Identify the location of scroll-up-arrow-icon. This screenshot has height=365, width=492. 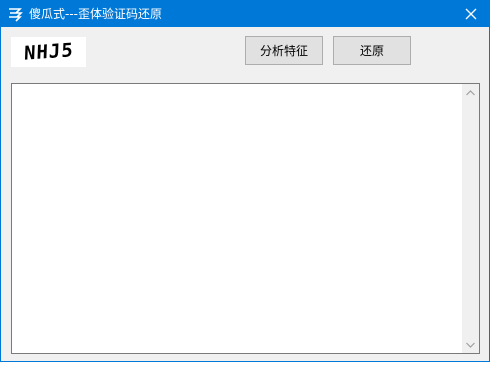
(470, 92).